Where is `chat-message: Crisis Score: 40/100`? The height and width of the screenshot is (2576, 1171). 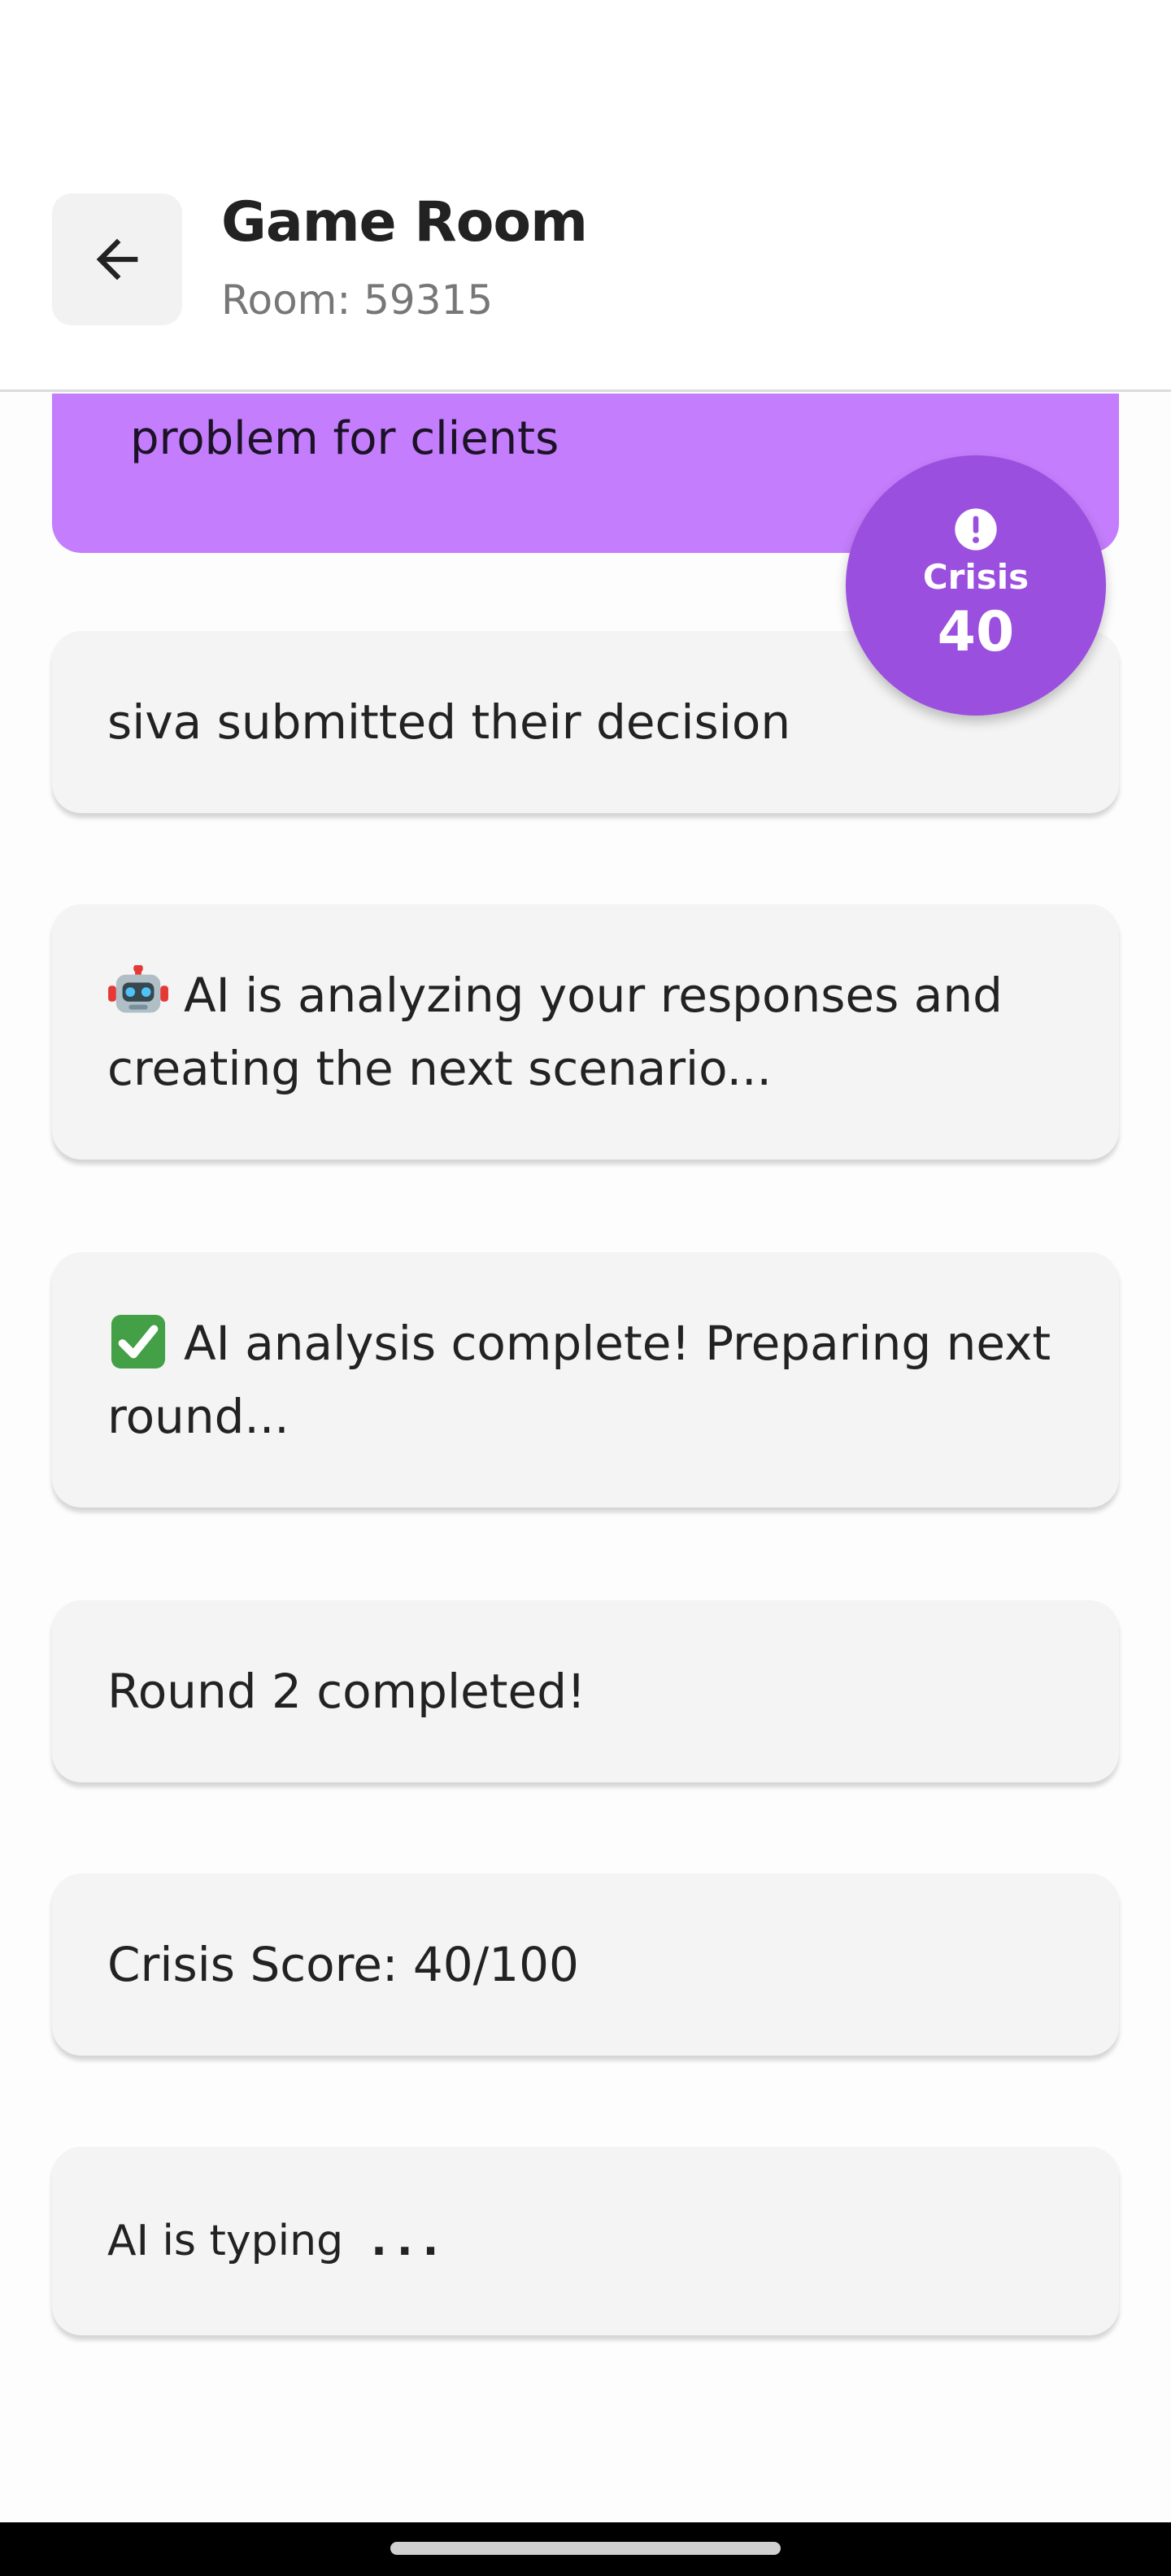 chat-message: Crisis Score: 40/100 is located at coordinates (585, 1964).